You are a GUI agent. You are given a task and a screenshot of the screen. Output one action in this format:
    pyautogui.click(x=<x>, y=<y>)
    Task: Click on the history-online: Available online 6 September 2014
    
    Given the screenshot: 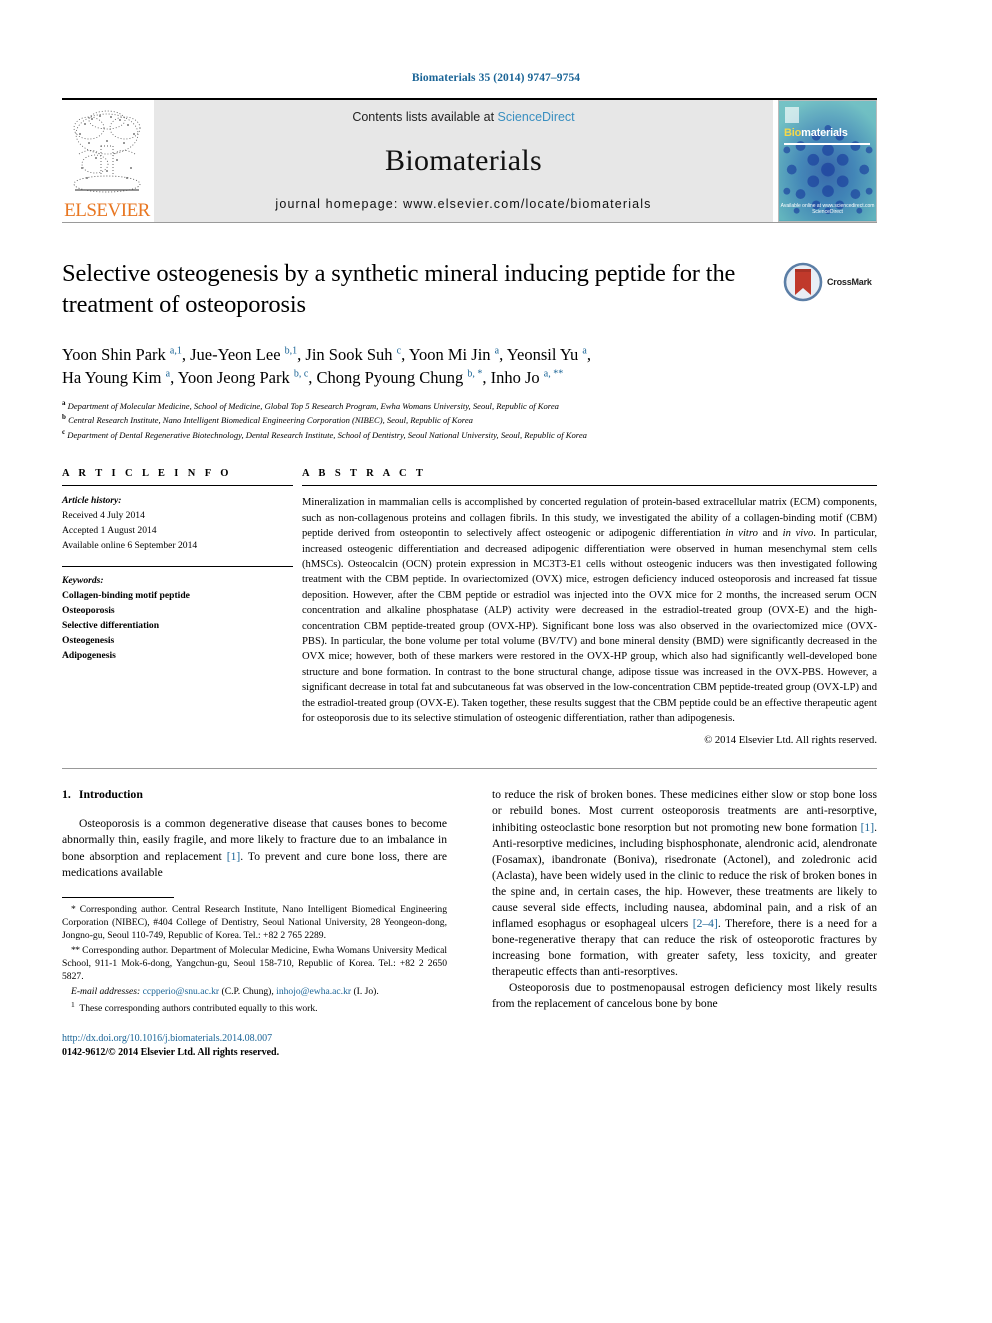 What is the action you would take?
    pyautogui.click(x=130, y=545)
    